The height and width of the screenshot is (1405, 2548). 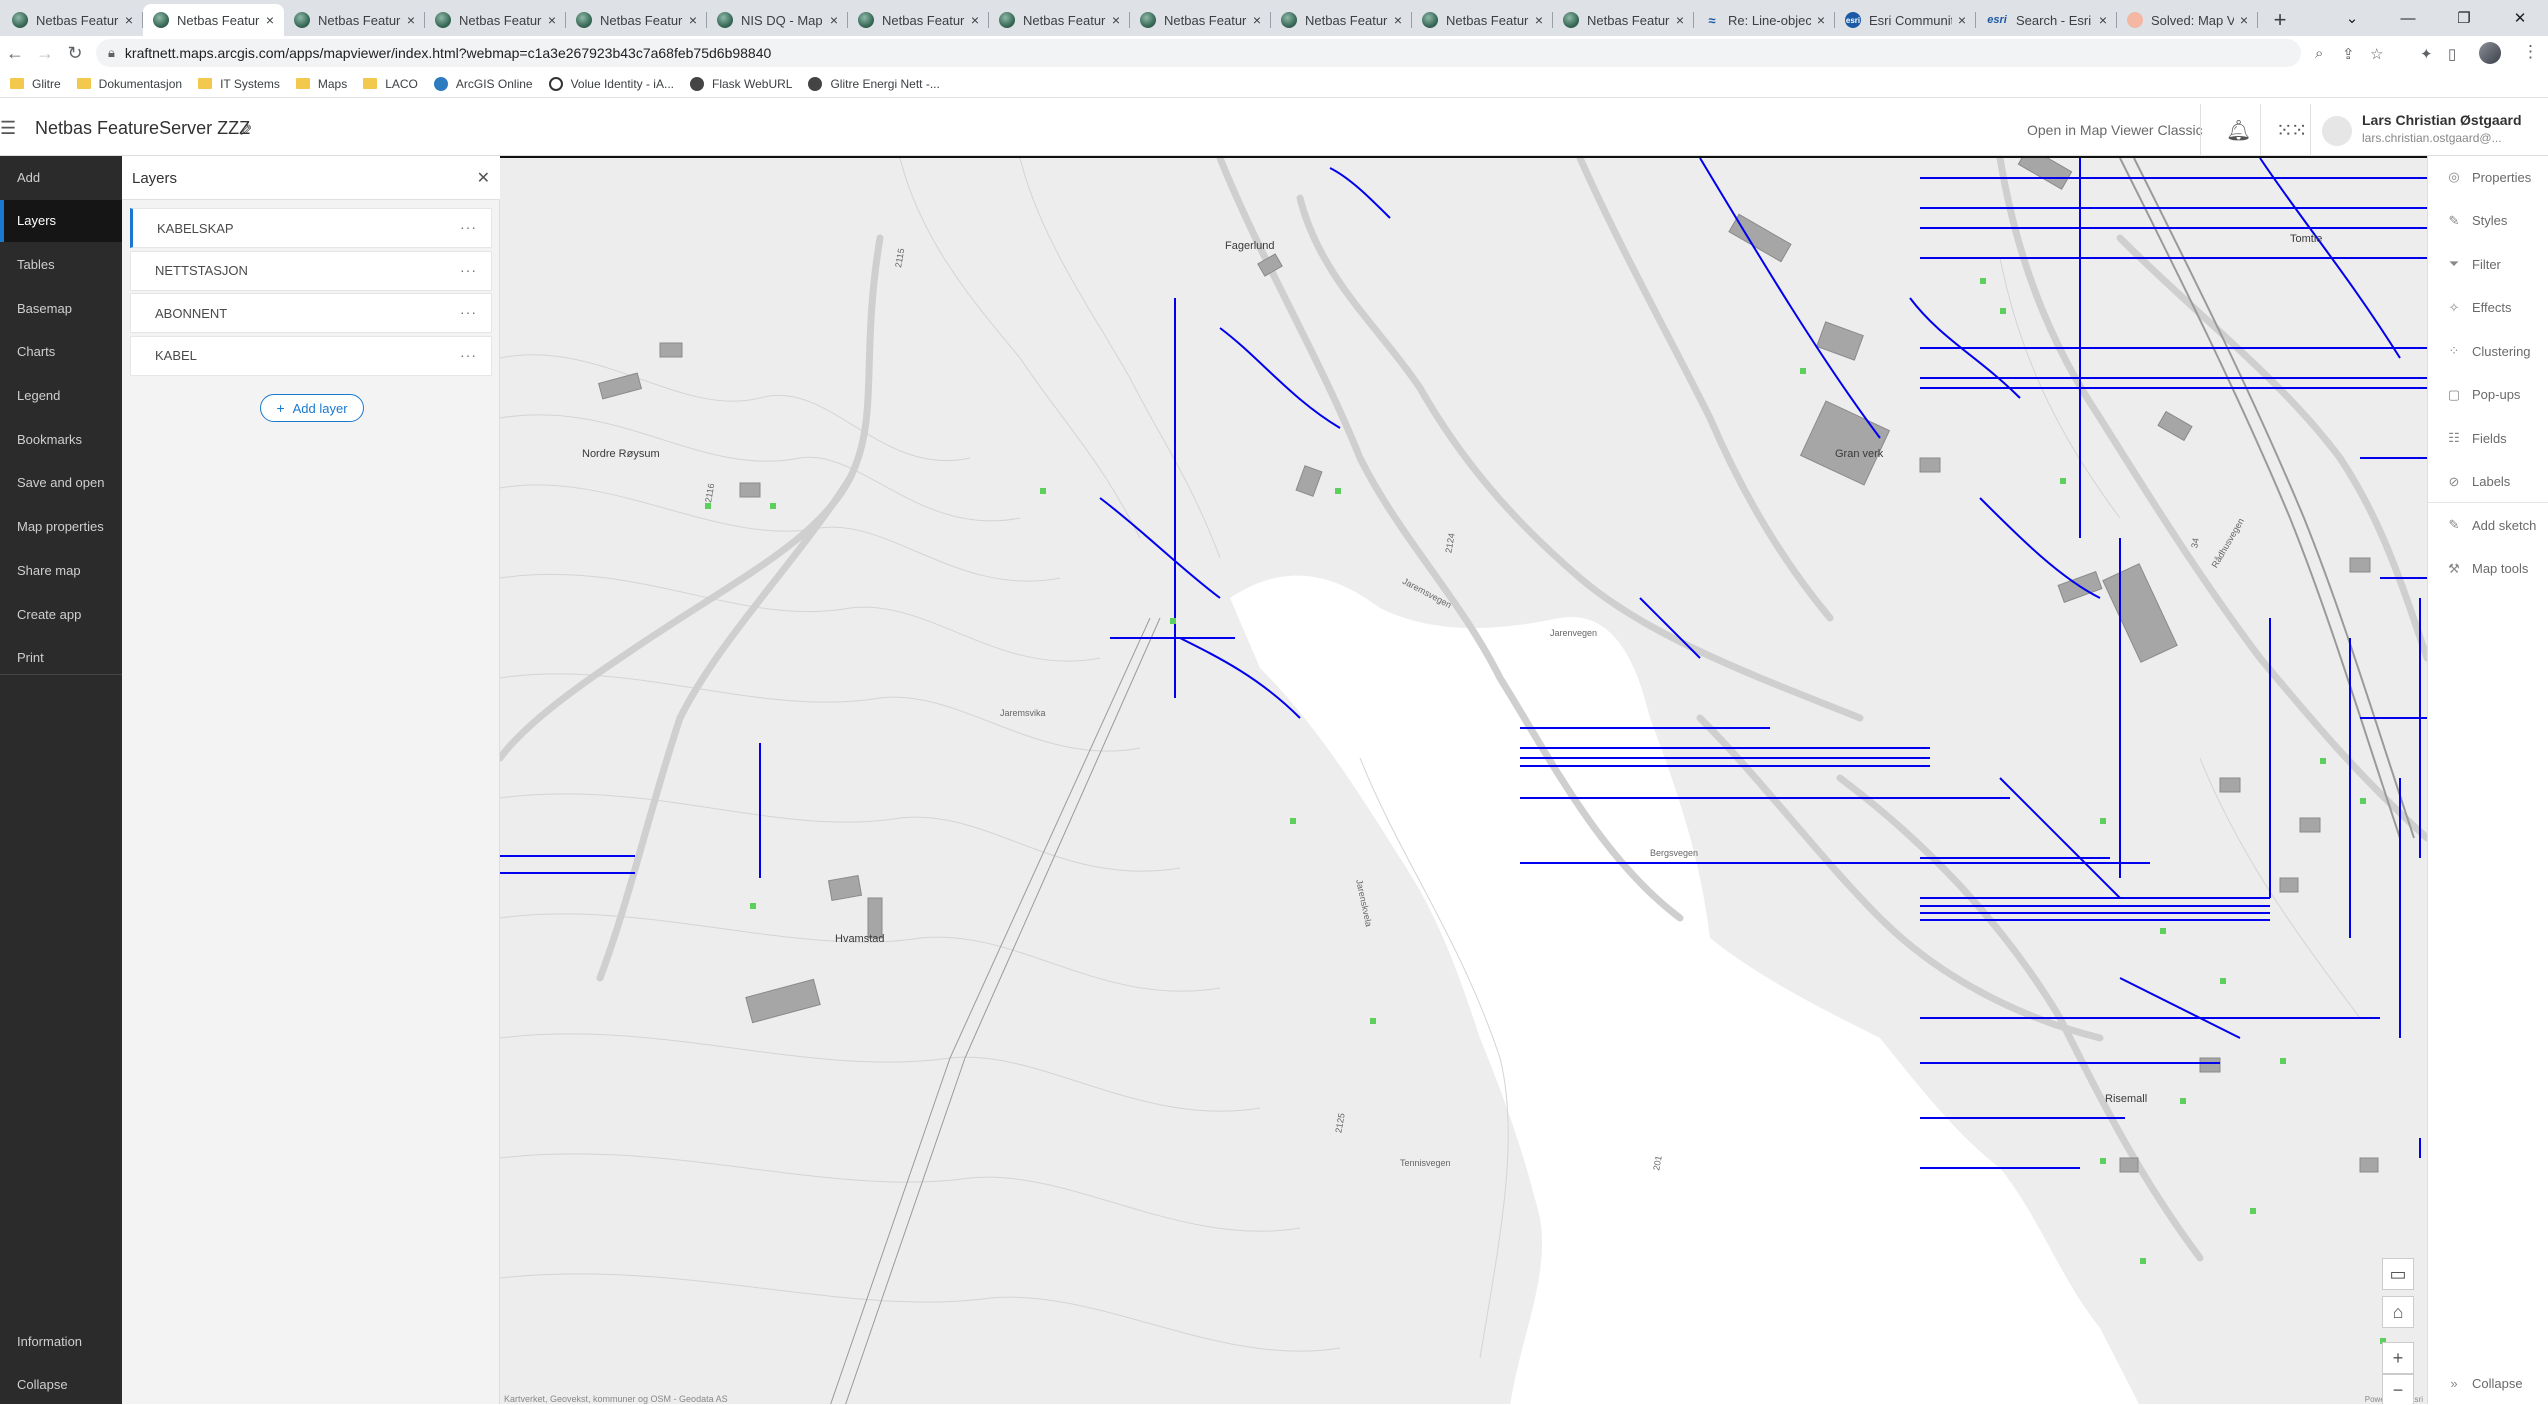 I want to click on browser-tab: NIS DQ - Map ×, so click(x=777, y=20).